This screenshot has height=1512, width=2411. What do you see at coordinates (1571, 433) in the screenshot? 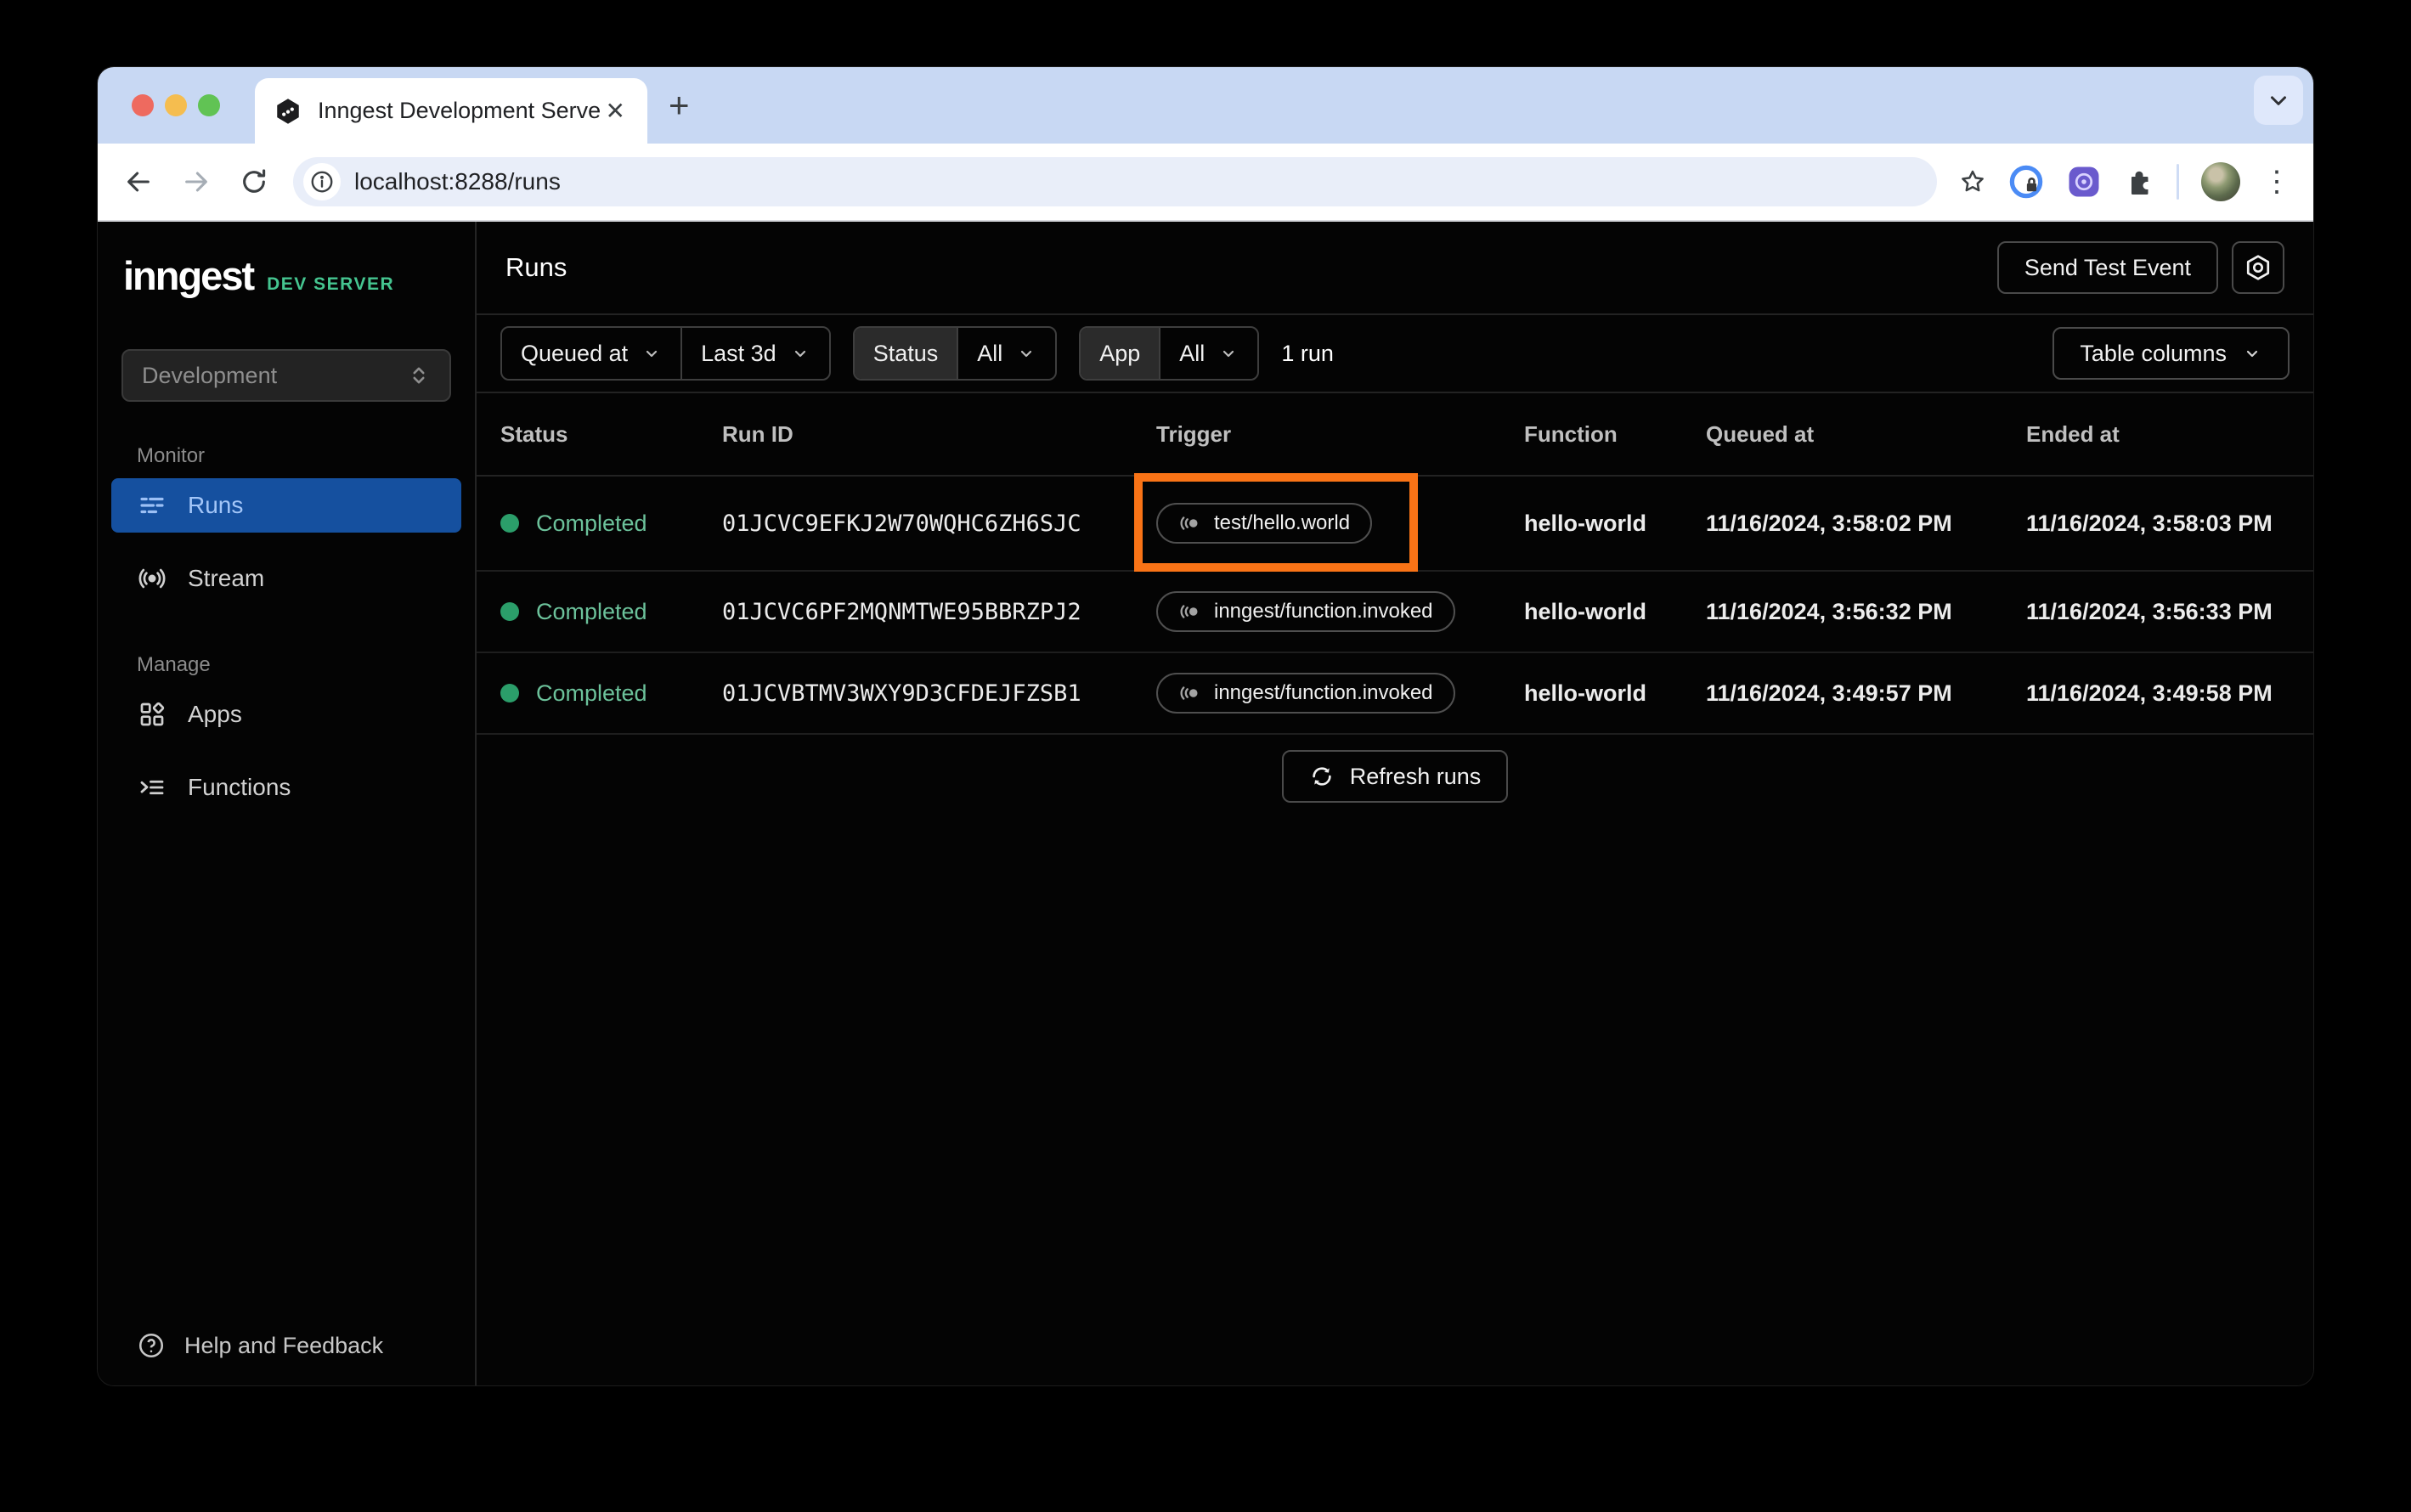
I see `col-function: Function` at bounding box center [1571, 433].